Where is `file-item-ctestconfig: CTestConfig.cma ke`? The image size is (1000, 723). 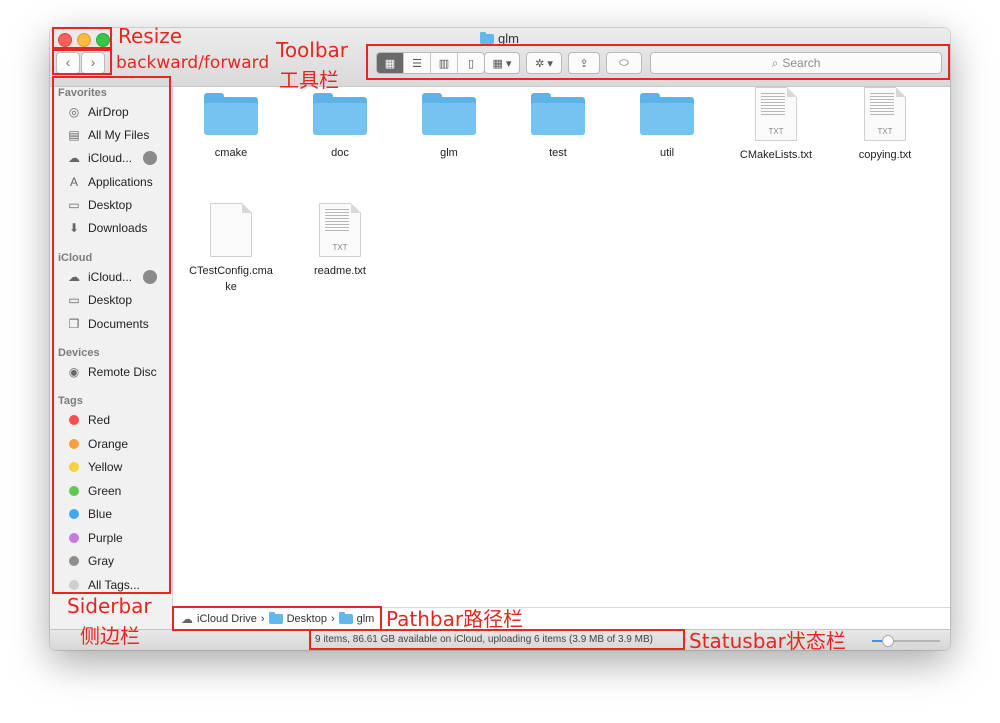
file-item-ctestconfig: CTestConfig.cma ke is located at coordinates (231, 249).